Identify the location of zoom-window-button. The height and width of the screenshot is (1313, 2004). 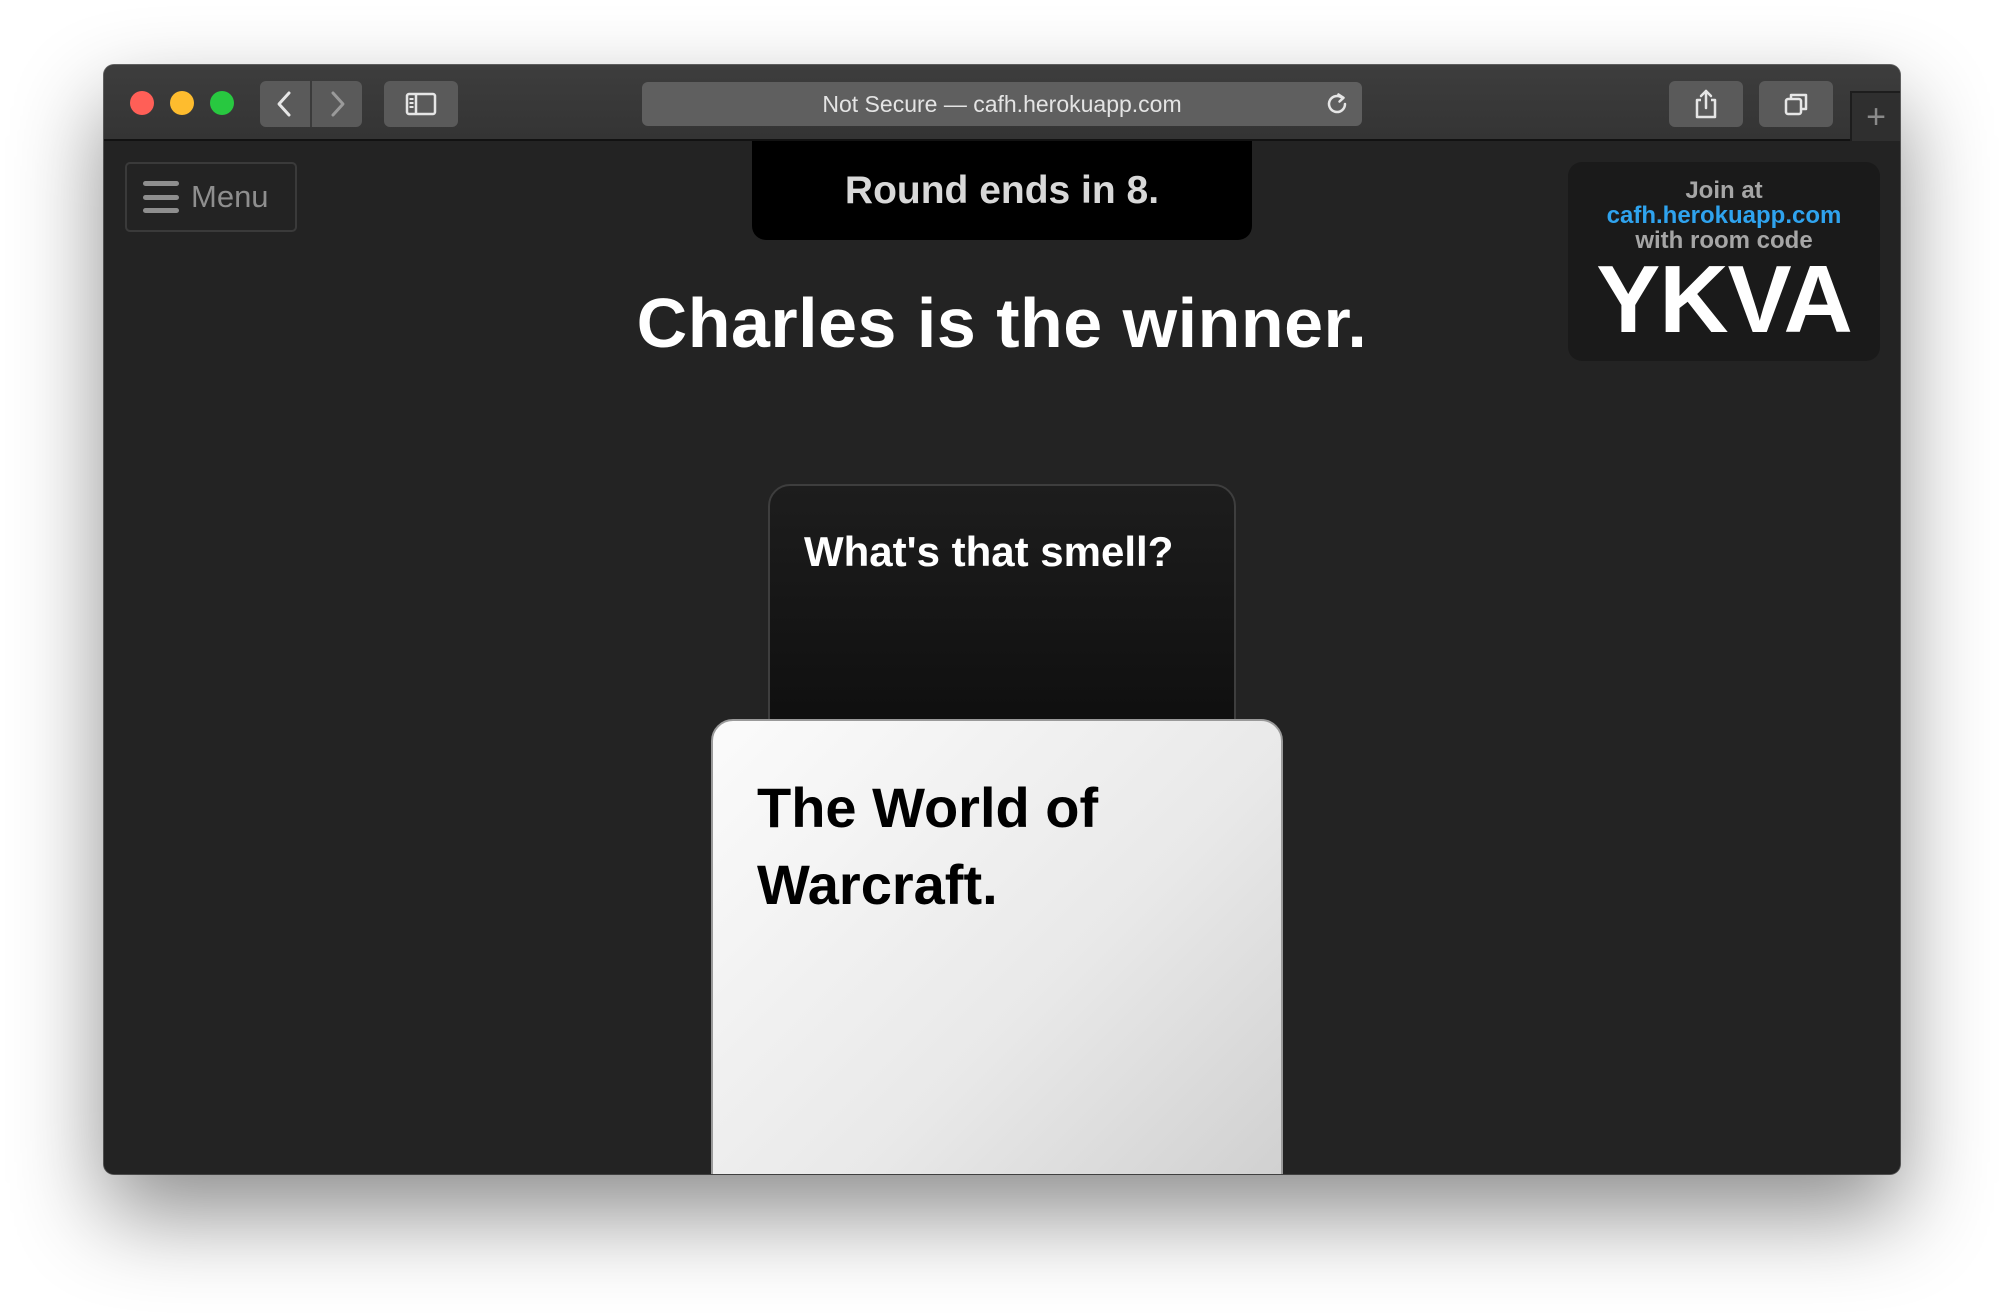
(222, 103).